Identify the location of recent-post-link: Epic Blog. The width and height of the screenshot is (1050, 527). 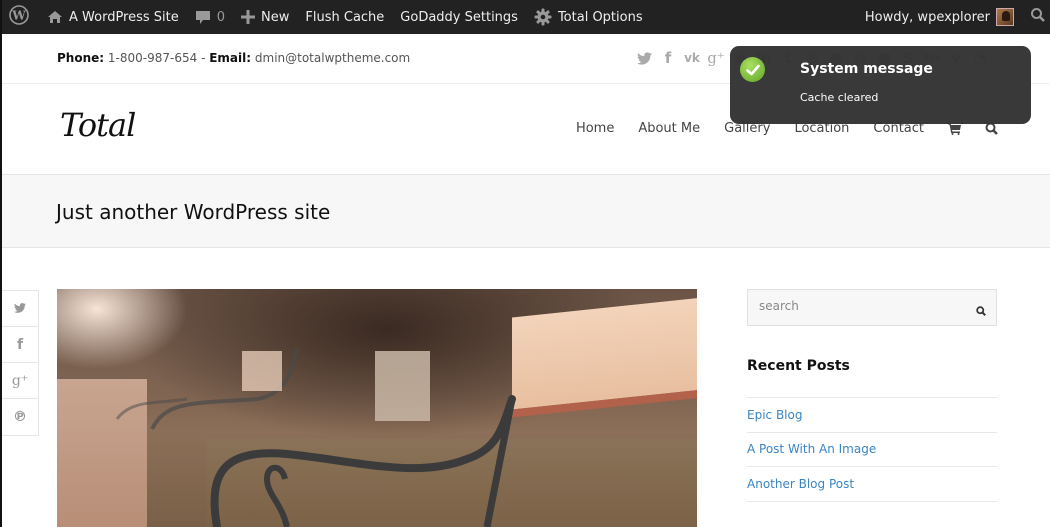
(872, 415).